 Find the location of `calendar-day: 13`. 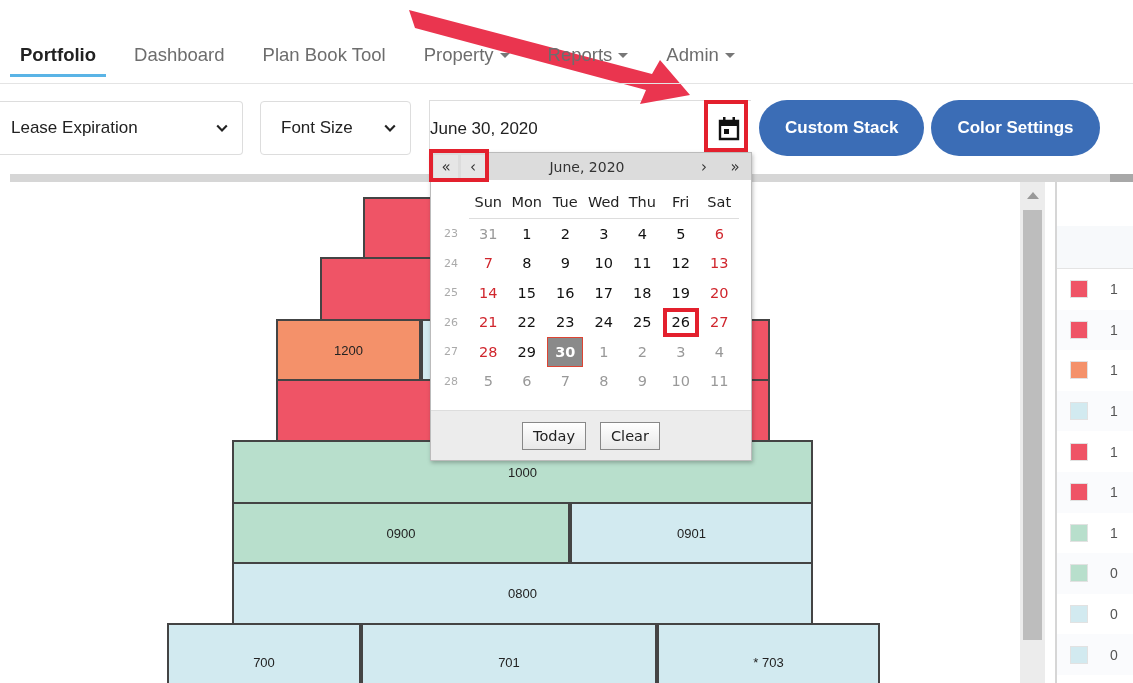

calendar-day: 13 is located at coordinates (719, 263).